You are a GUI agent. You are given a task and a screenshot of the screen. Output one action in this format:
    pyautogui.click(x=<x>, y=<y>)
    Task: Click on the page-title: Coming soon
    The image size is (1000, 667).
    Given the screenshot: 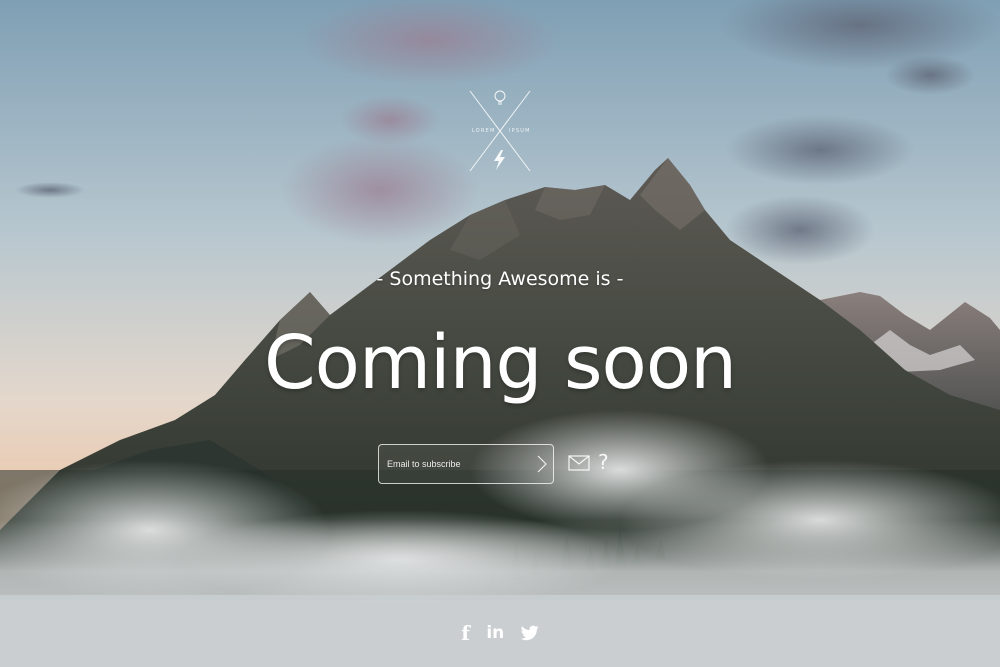 What is the action you would take?
    pyautogui.click(x=500, y=363)
    